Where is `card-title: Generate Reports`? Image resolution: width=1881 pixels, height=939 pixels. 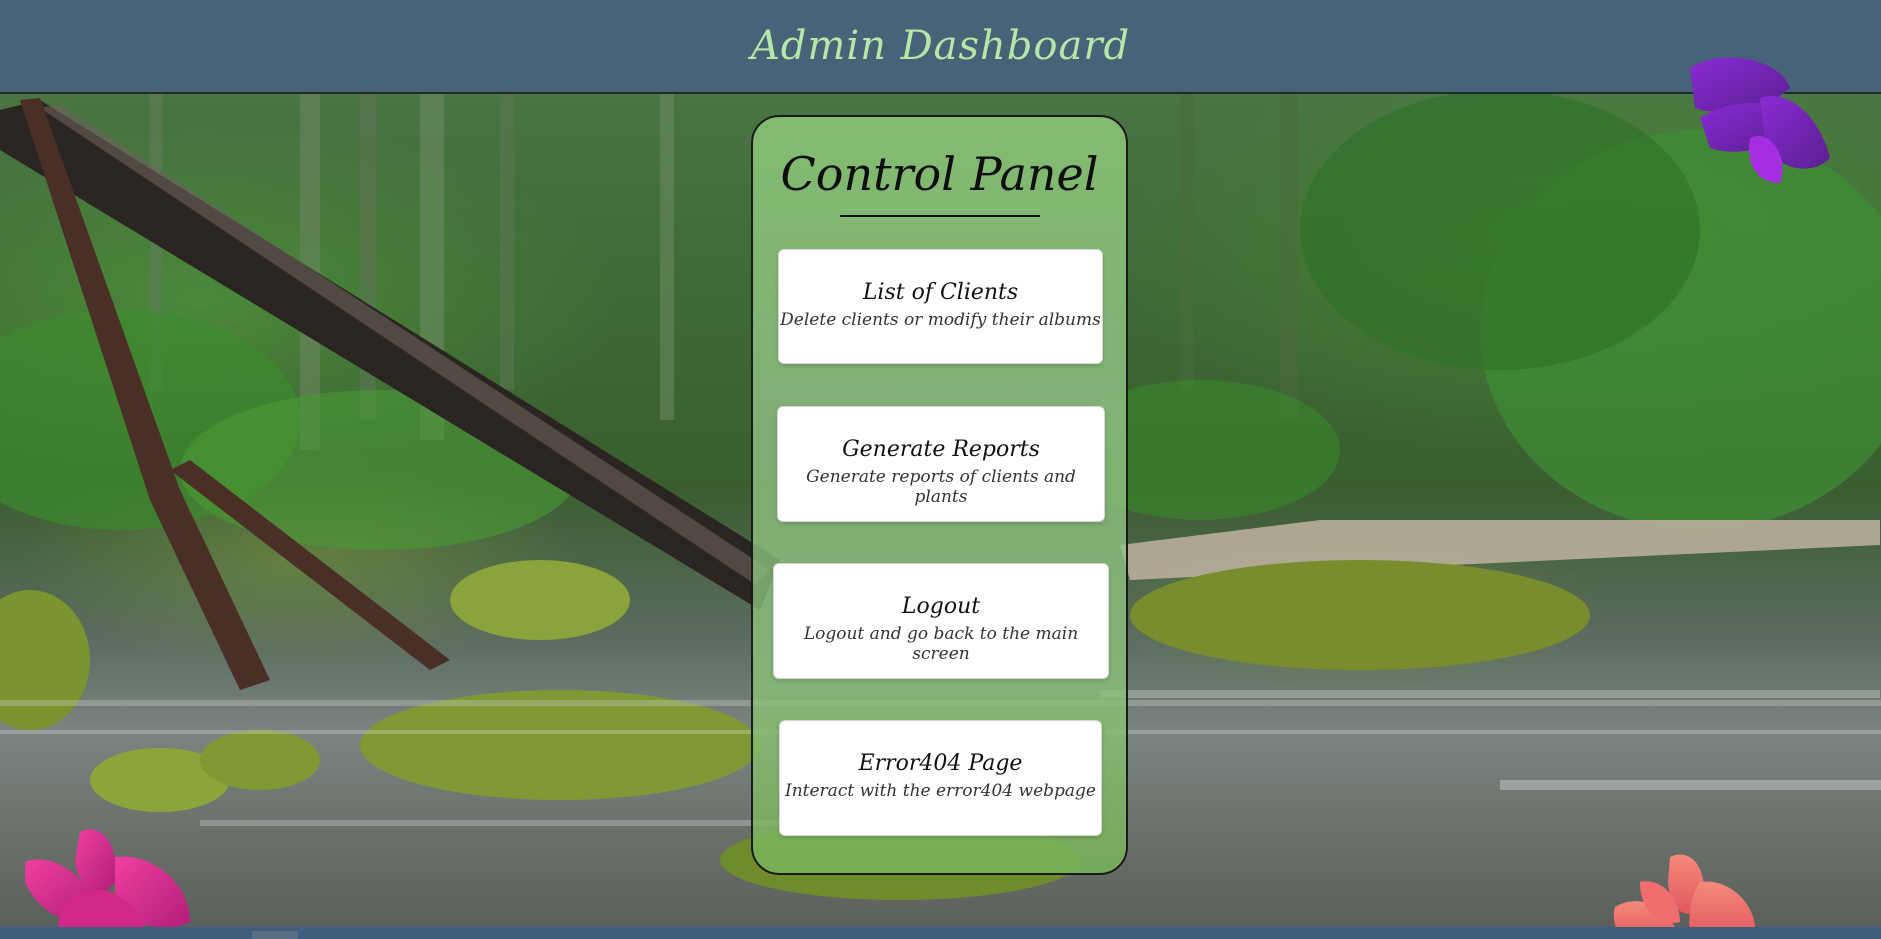 card-title: Generate Reports is located at coordinates (941, 449).